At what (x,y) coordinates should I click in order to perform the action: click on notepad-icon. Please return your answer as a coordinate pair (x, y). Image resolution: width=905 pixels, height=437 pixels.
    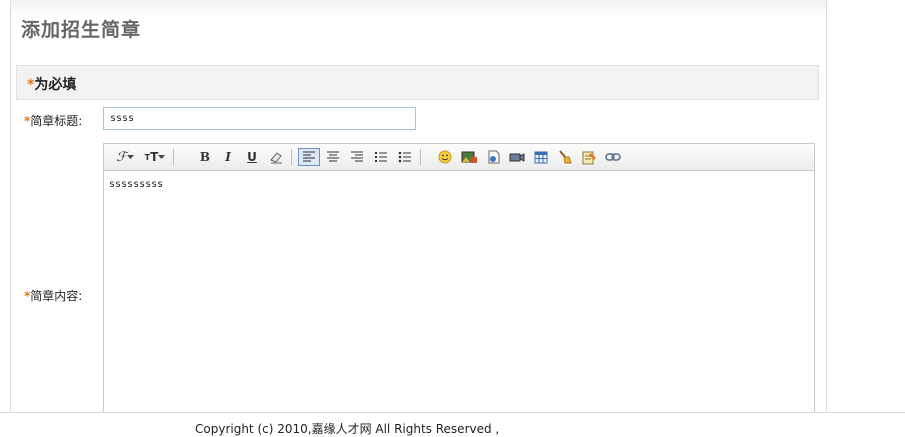
    Looking at the image, I should click on (589, 157).